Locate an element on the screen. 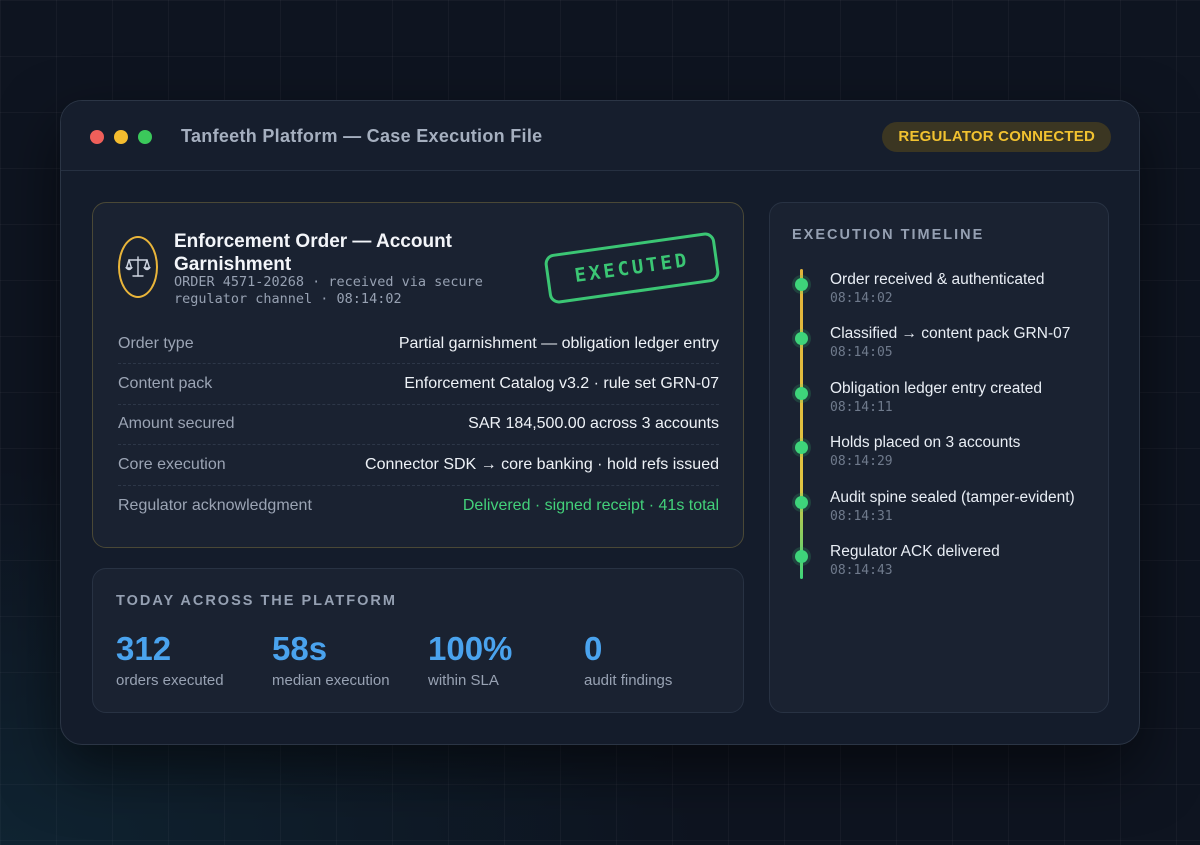 The width and height of the screenshot is (1200, 845). maximize-window-button is located at coordinates (145, 137).